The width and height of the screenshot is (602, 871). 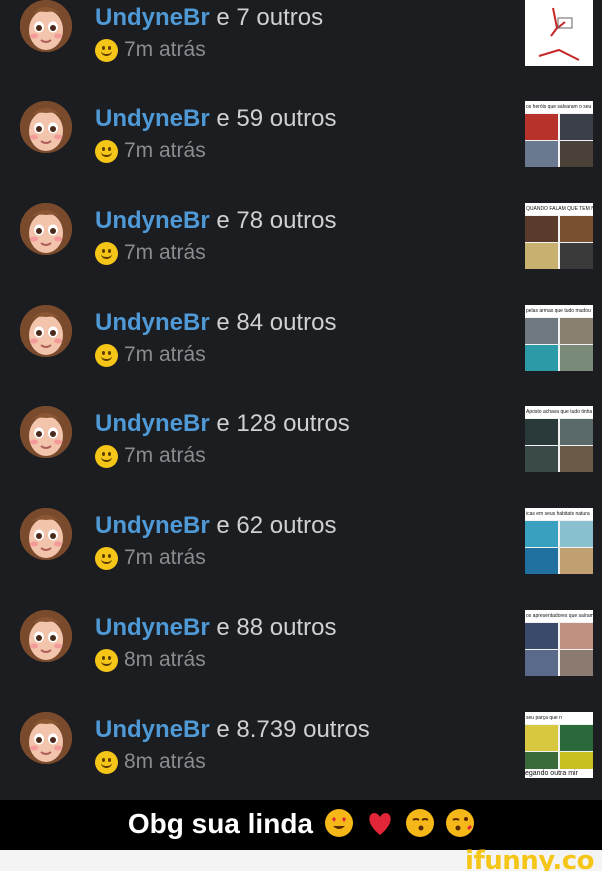 I want to click on post-thumbnail, so click(x=559, y=33).